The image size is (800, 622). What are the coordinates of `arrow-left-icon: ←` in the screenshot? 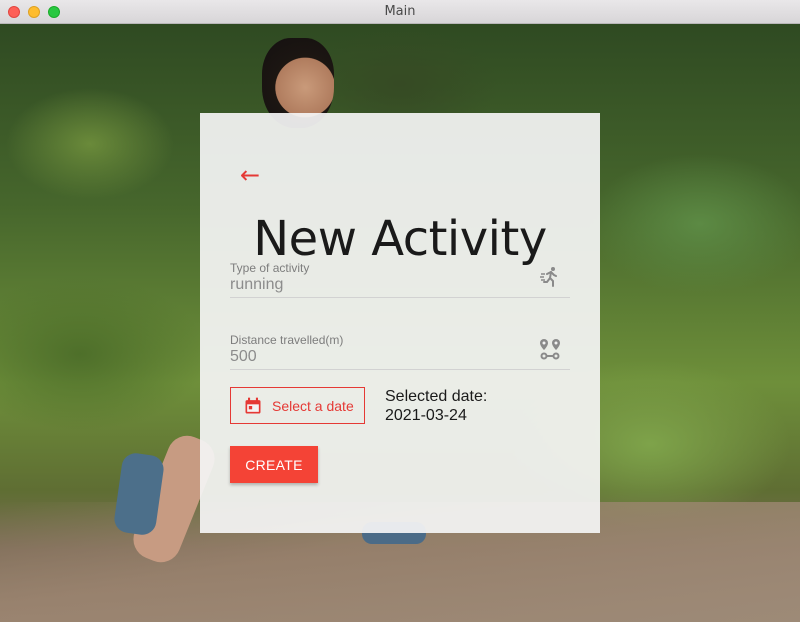 It's located at (250, 175).